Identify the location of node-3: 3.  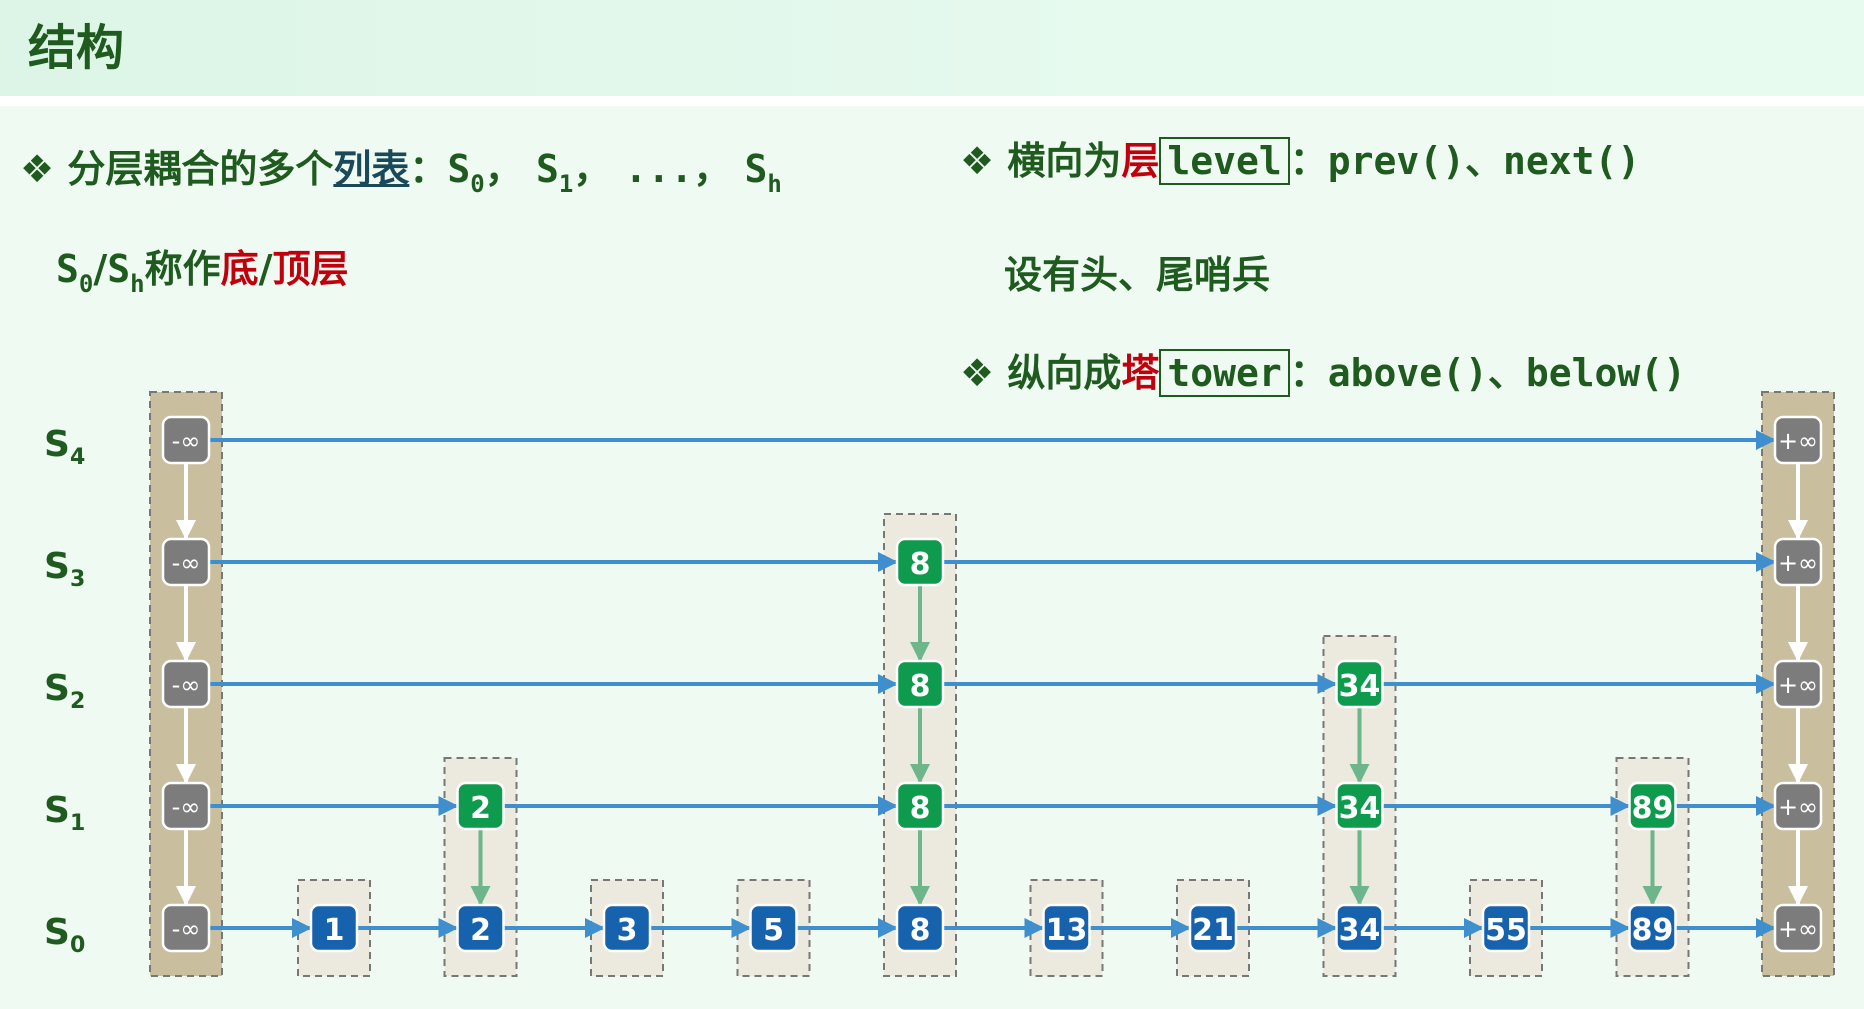
(627, 928).